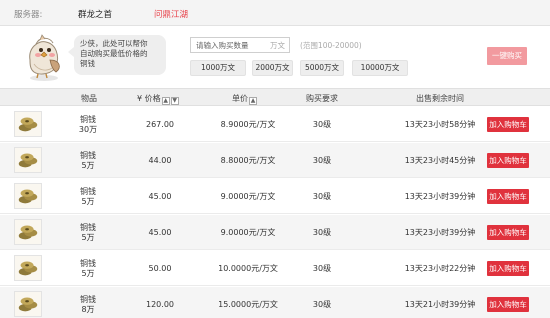  I want to click on header-price: ¥ 价格 ▲ ▼, so click(162, 99).